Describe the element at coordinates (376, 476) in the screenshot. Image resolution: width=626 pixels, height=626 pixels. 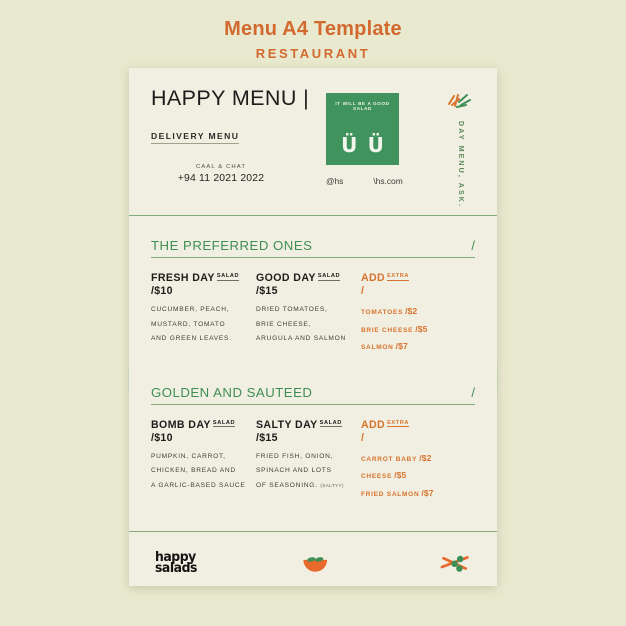
I see `extras-label: CHEESE` at that location.